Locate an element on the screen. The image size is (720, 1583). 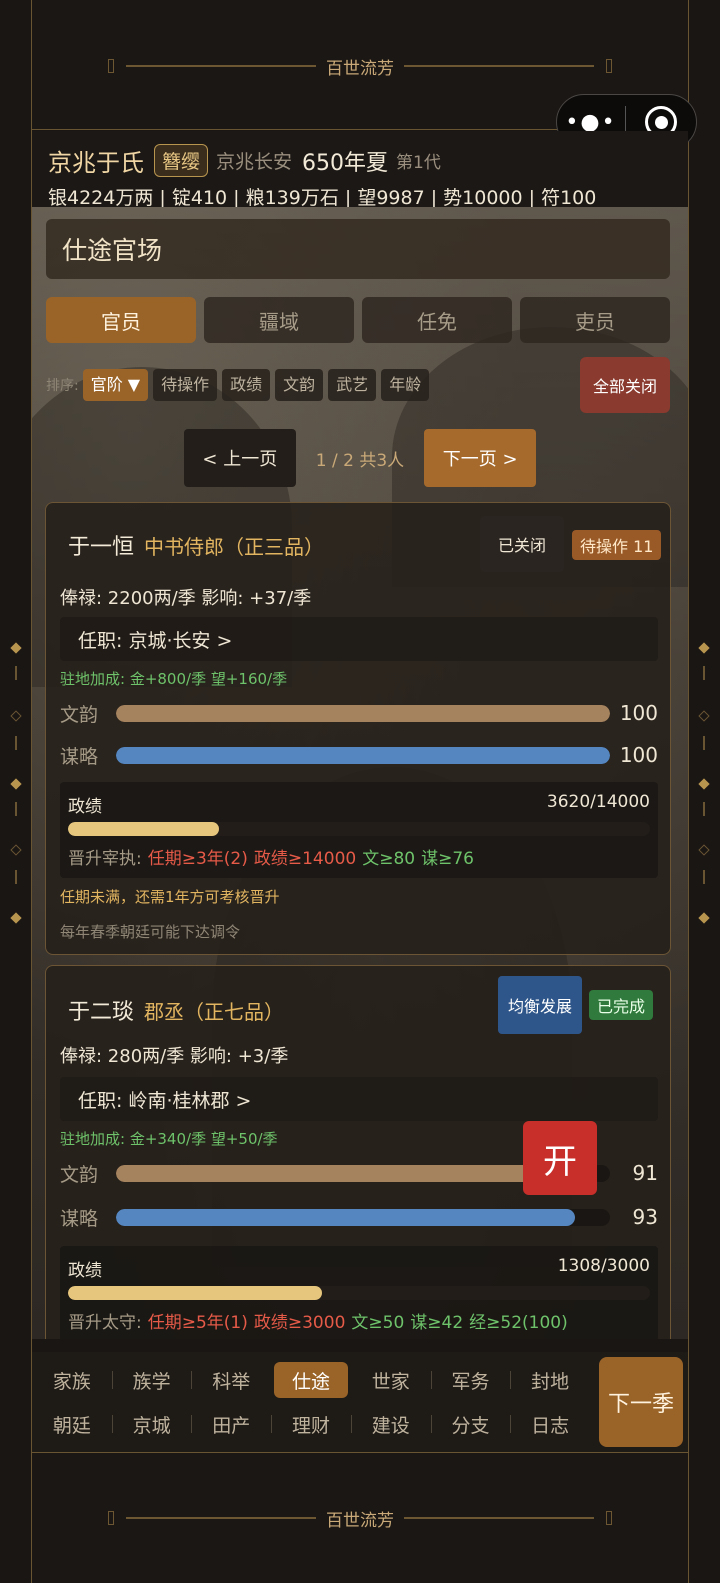
tab-officials: 官员 is located at coordinates (121, 320).